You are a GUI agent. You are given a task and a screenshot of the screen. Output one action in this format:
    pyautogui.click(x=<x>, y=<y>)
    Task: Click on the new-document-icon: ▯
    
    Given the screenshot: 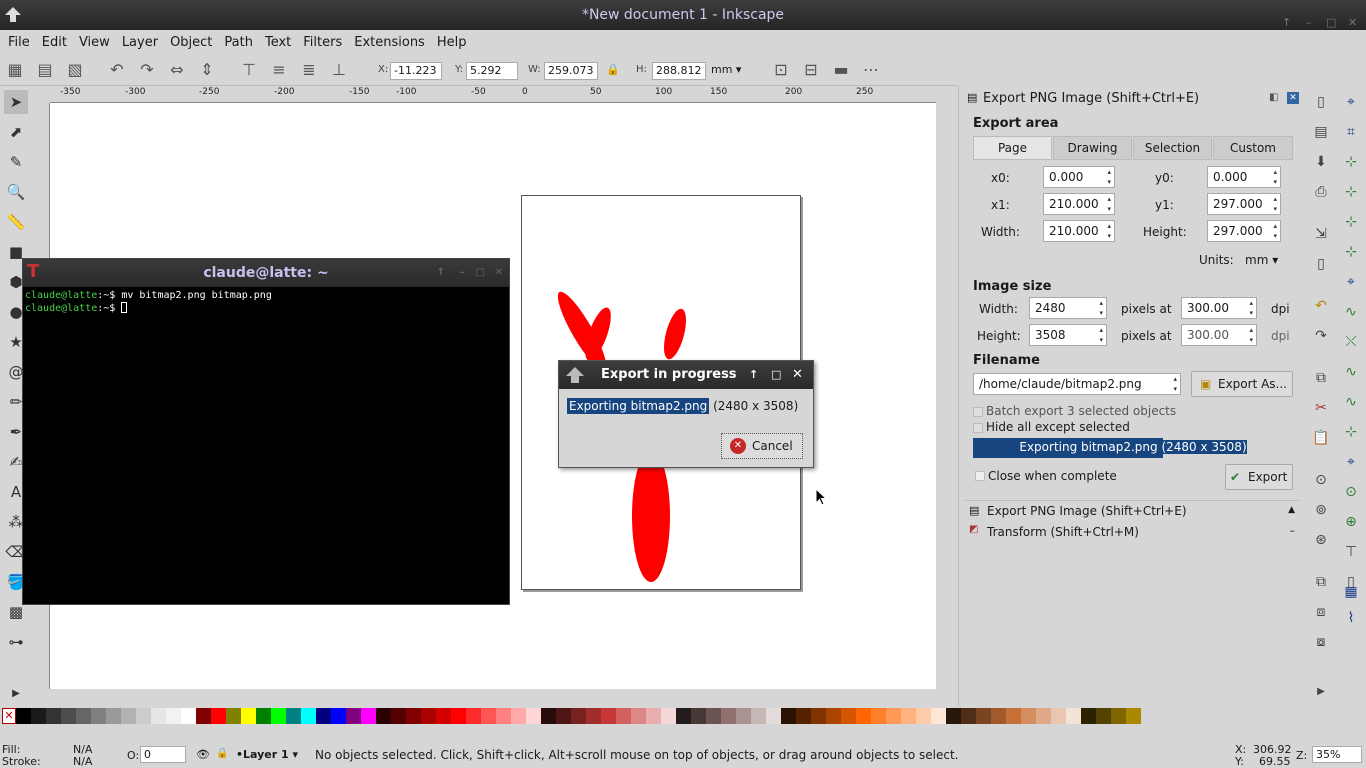 What is the action you would take?
    pyautogui.click(x=1321, y=102)
    